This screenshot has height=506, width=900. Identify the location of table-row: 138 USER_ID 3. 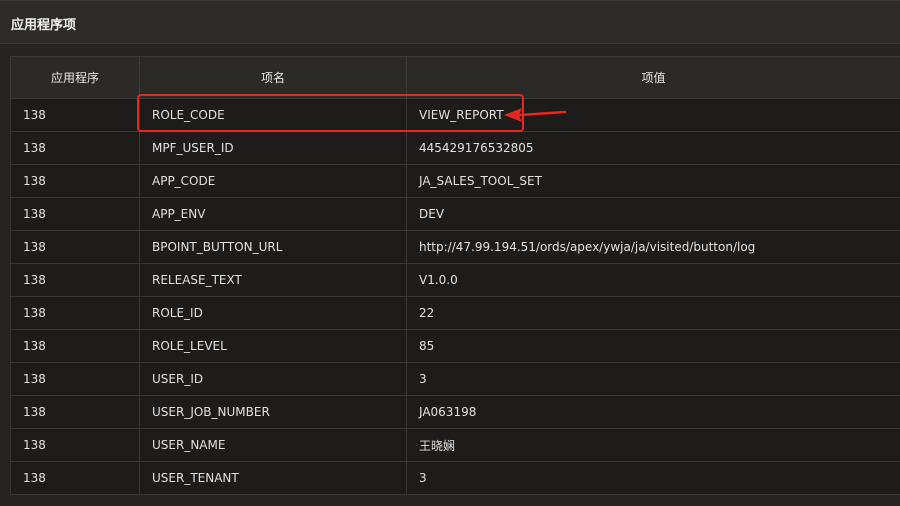
(455, 379).